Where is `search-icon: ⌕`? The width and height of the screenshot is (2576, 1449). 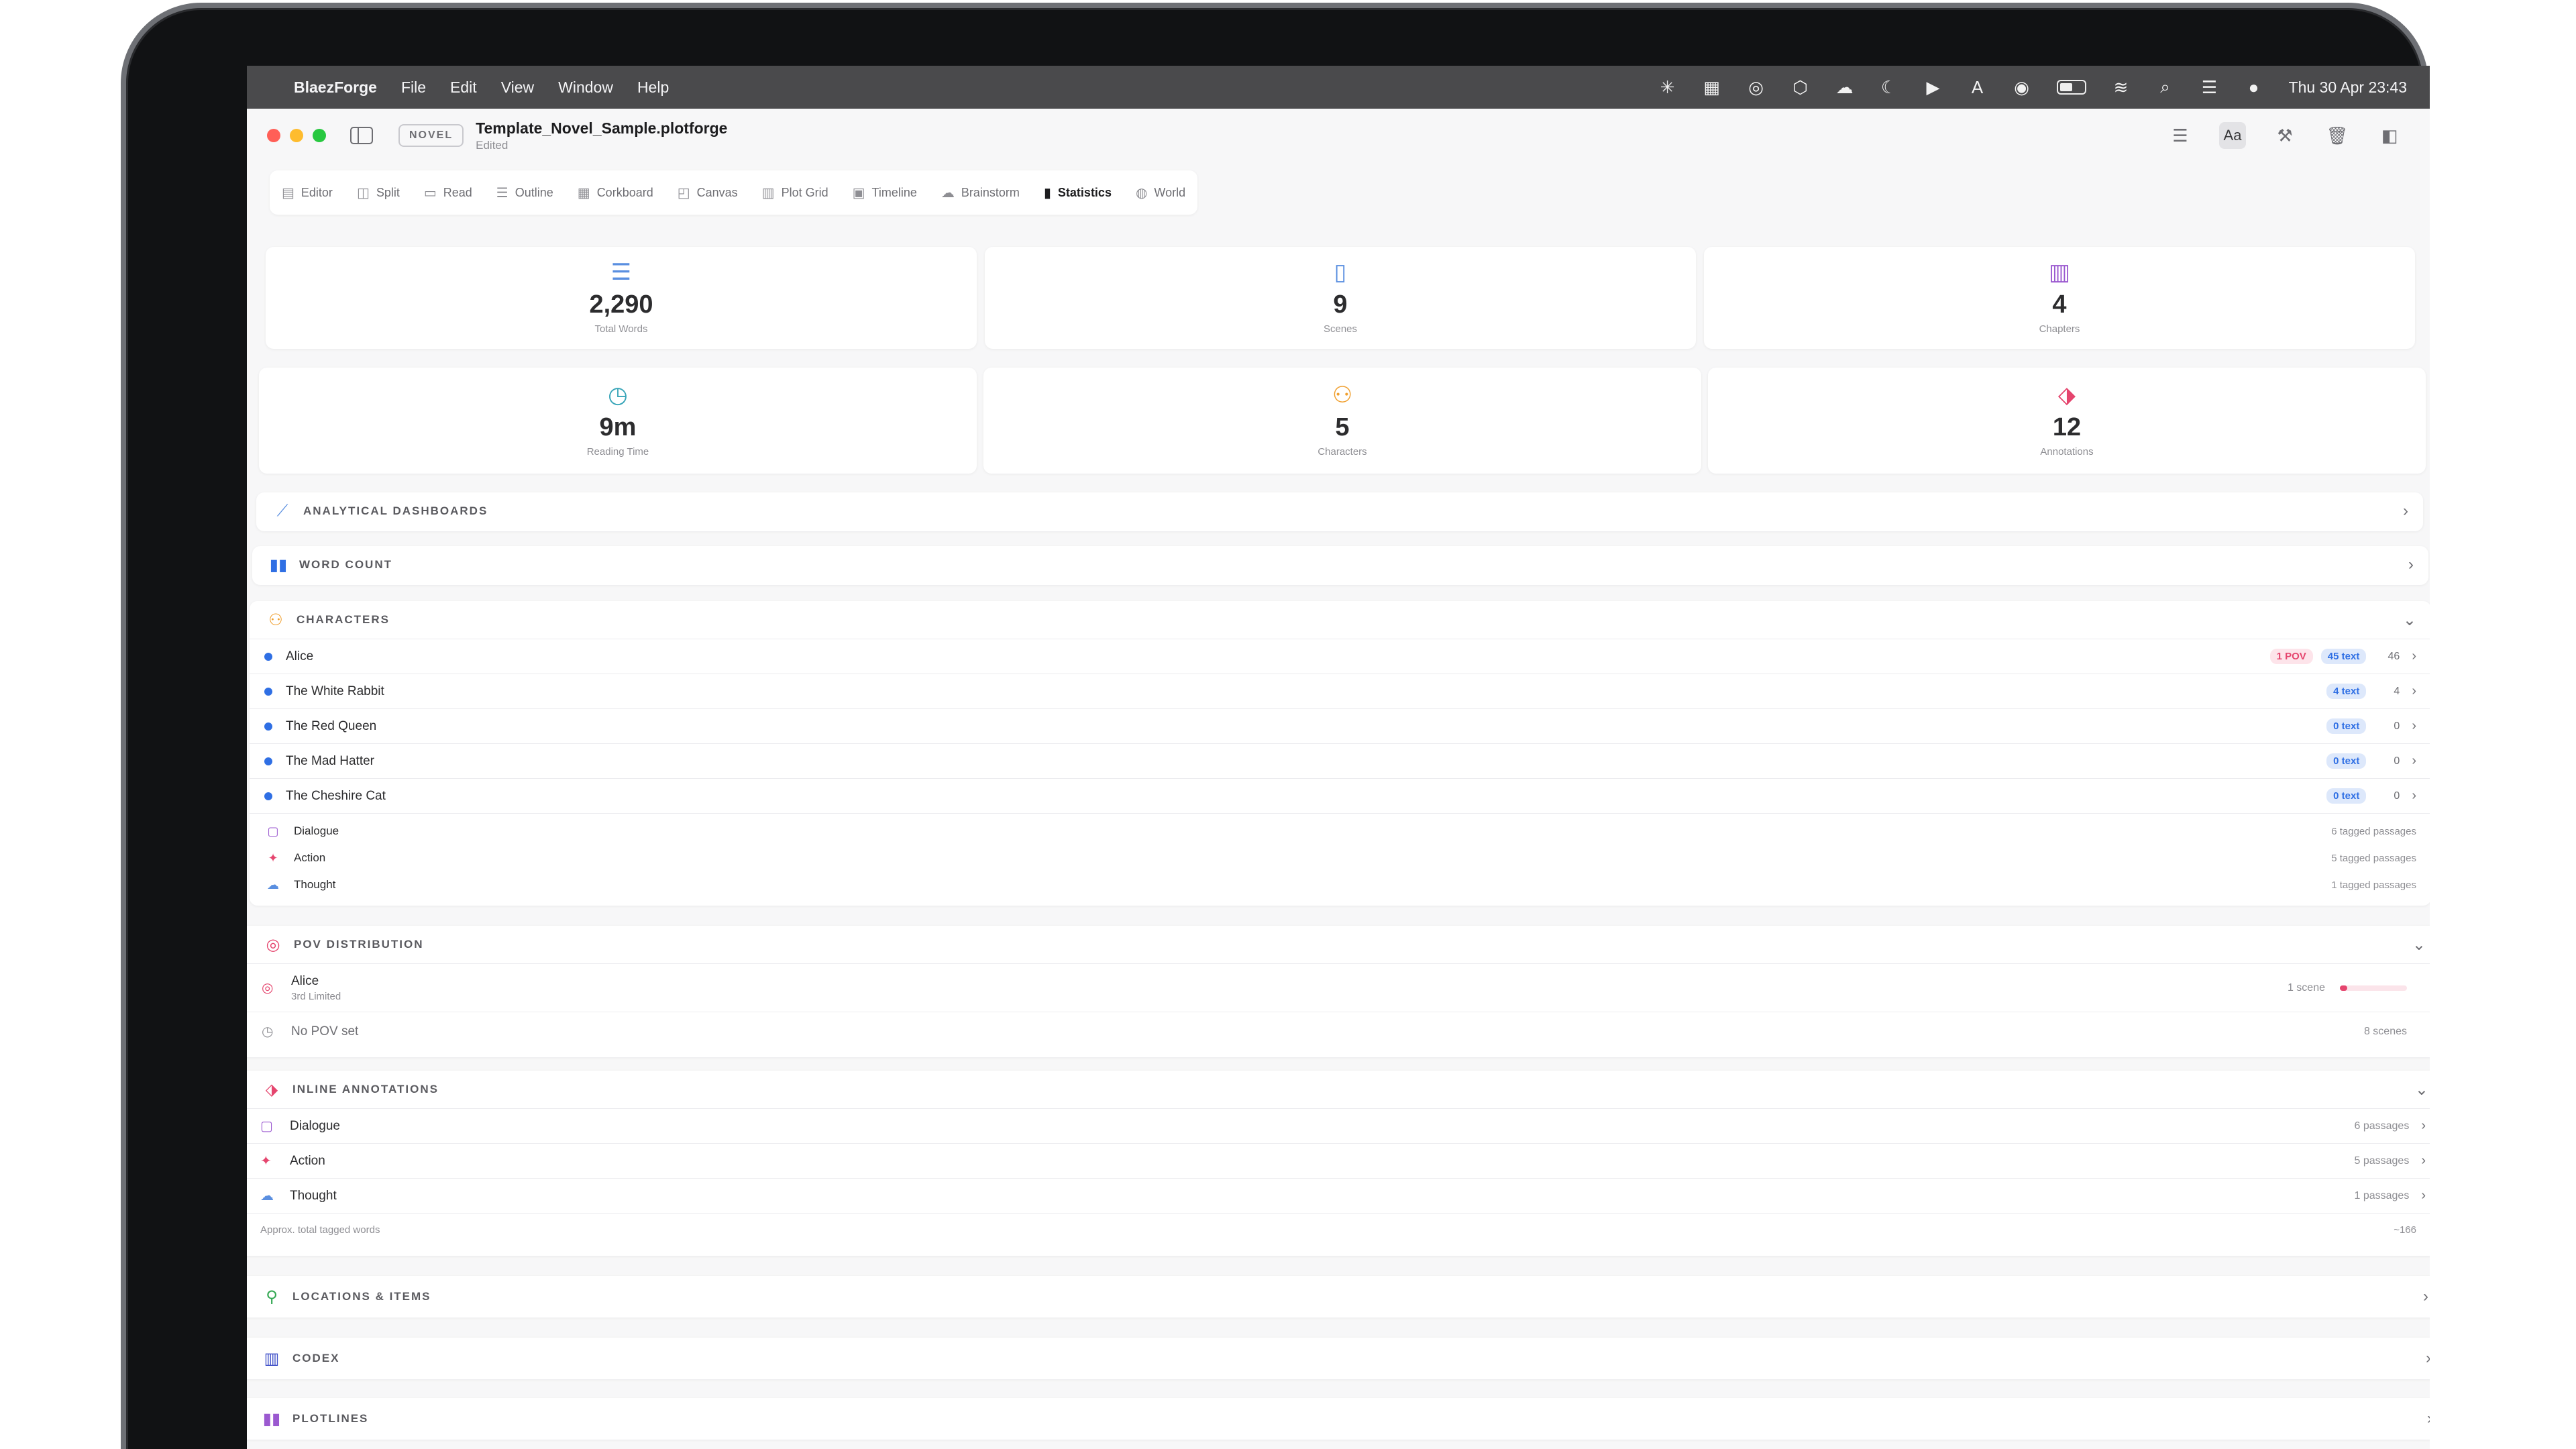 search-icon: ⌕ is located at coordinates (2165, 86).